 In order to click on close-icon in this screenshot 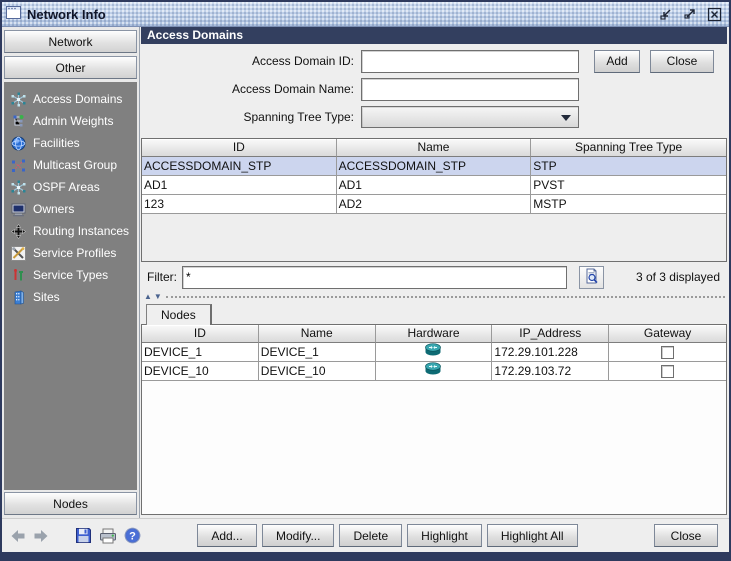, I will do `click(714, 14)`.